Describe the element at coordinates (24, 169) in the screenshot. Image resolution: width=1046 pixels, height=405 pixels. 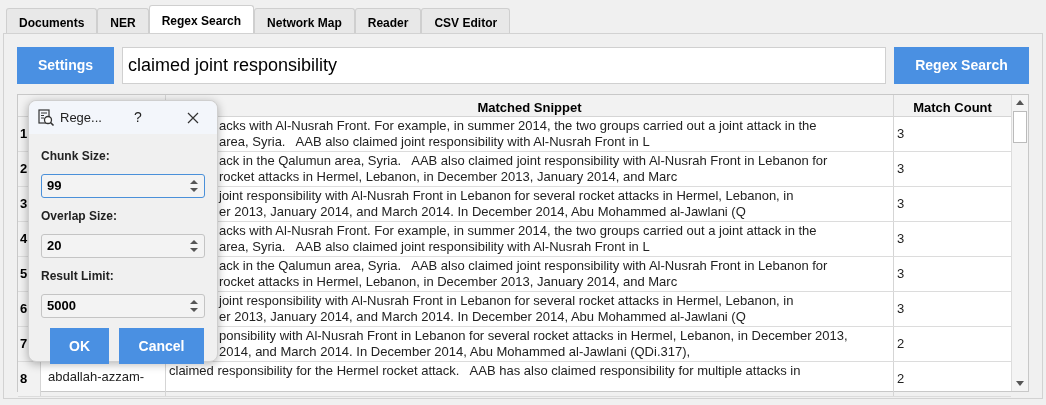
I see `row-number: 2` at that location.